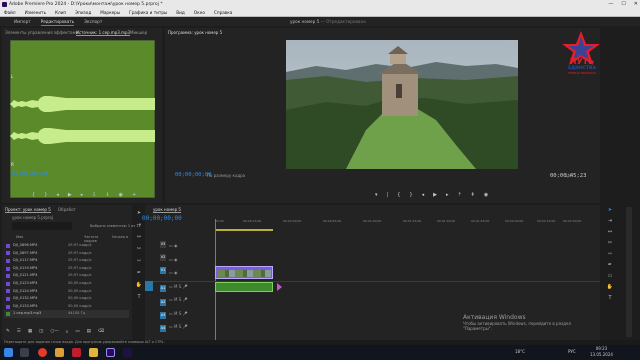 Image resolution: width=640 pixels, height=360 pixels. What do you see at coordinates (54, 332) in the screenshot?
I see `zoom-slider: ○—` at bounding box center [54, 332].